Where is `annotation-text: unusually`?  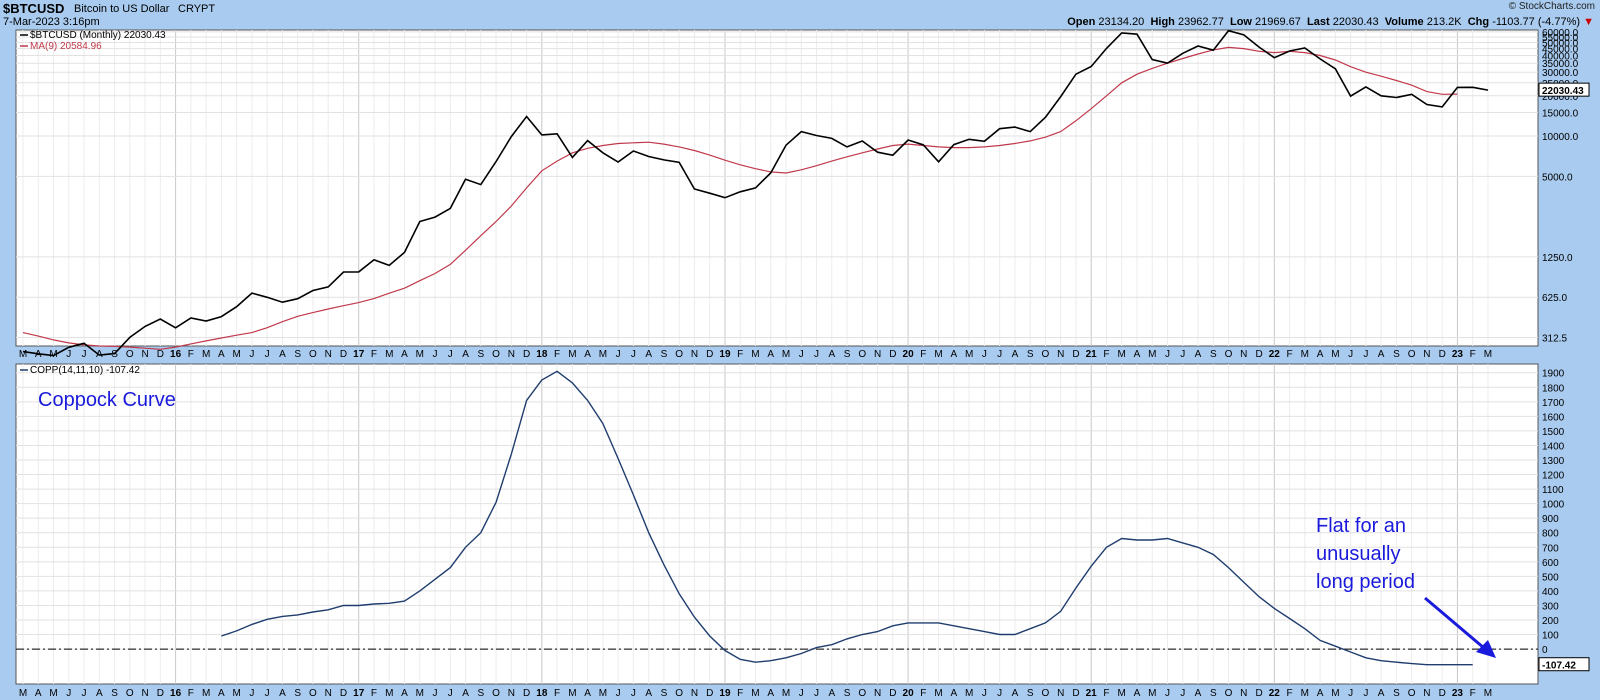
annotation-text: unusually is located at coordinates (1358, 554).